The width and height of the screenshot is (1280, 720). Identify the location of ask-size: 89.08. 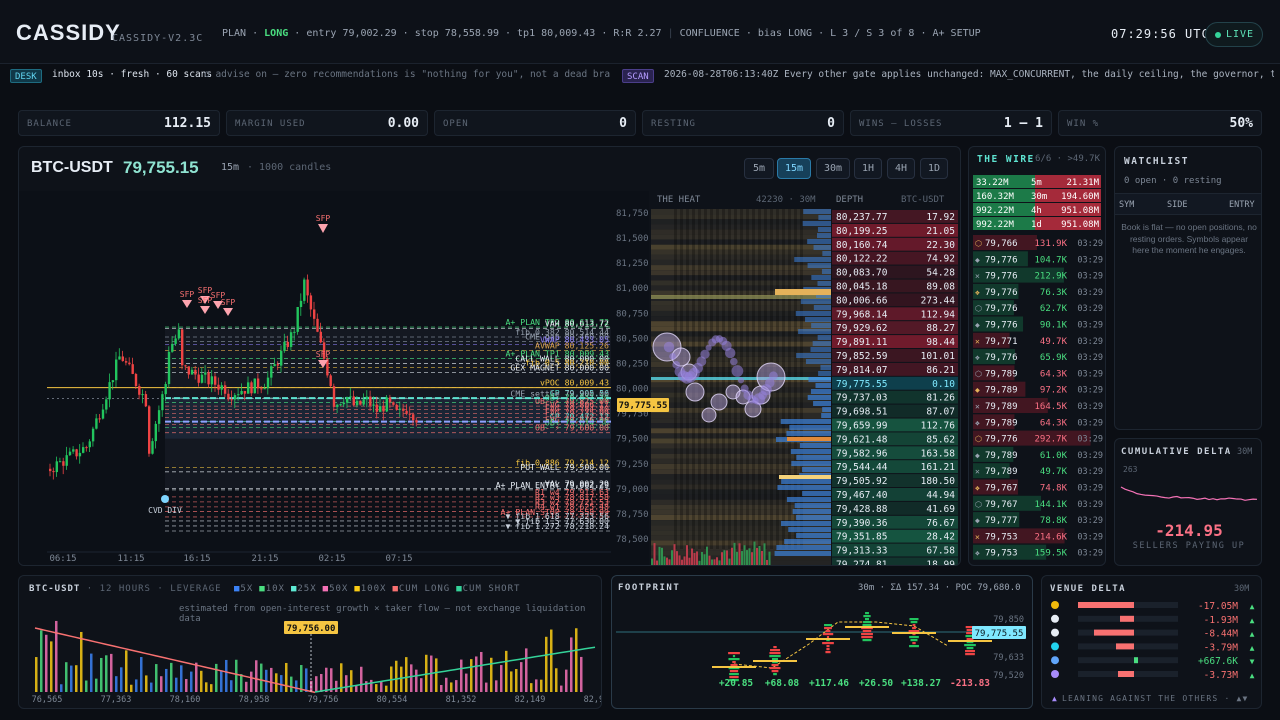
(940, 287).